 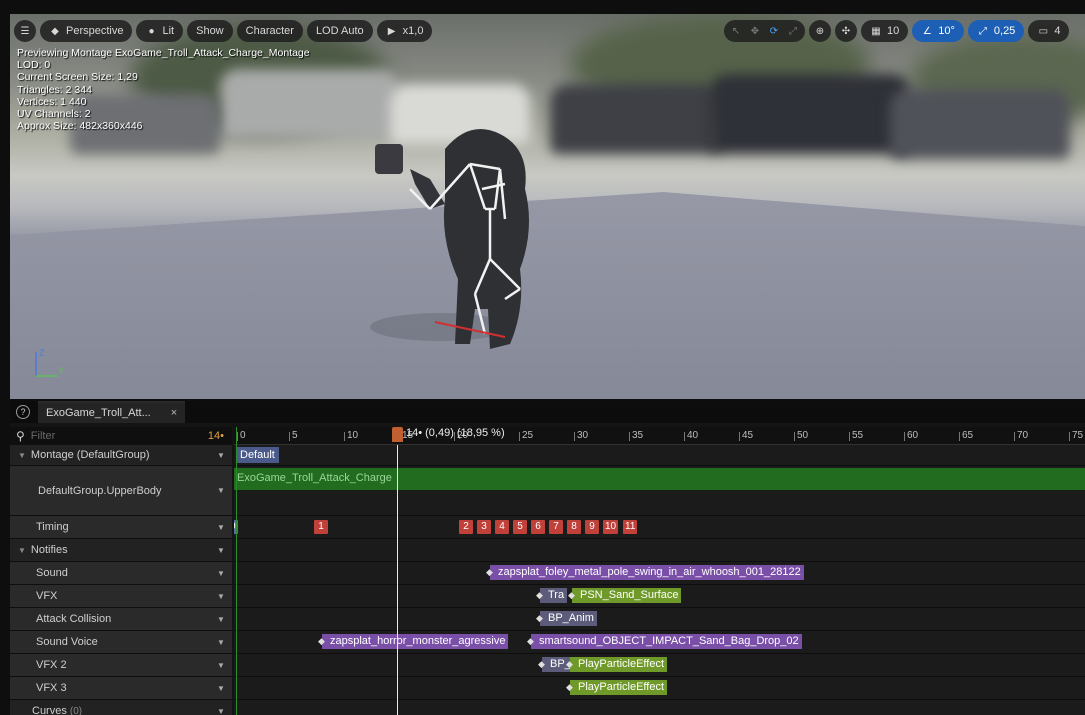 What do you see at coordinates (885, 31) in the screenshot?
I see `grid-snap-button: ▦ 10` at bounding box center [885, 31].